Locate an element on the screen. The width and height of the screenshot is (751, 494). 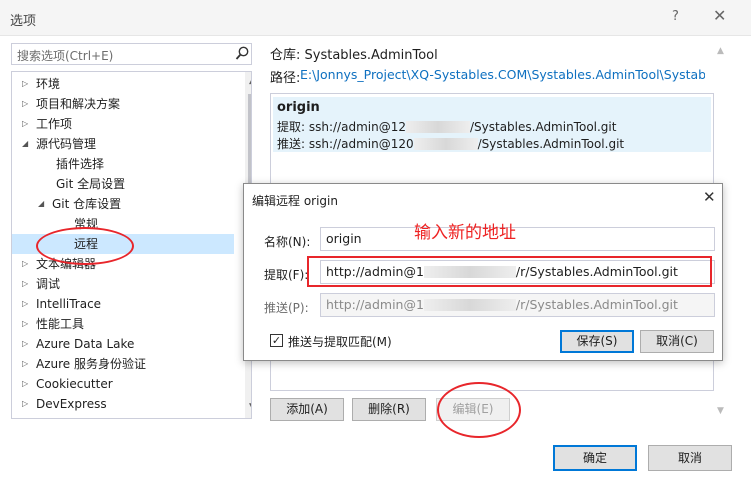
tree-item: ◢ 源代码管理 is located at coordinates (123, 144).